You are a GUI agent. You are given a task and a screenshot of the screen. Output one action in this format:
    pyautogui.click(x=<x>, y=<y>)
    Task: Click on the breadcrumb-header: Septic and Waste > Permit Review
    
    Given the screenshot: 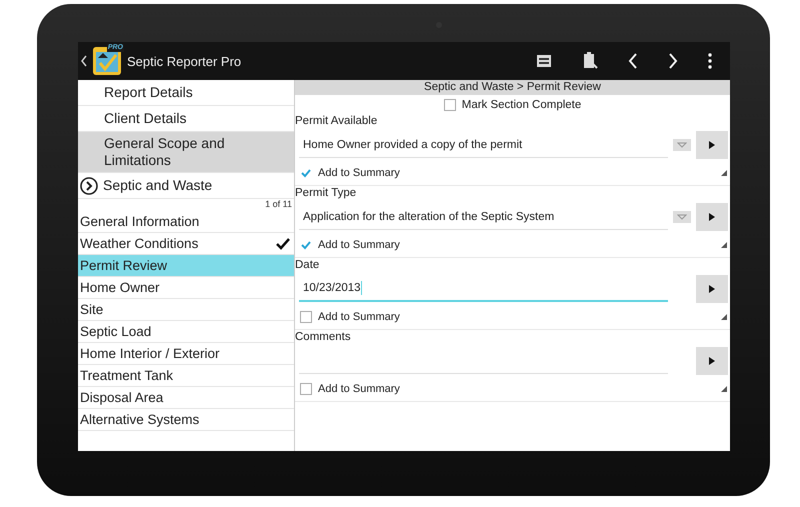 What is the action you would take?
    pyautogui.click(x=512, y=87)
    